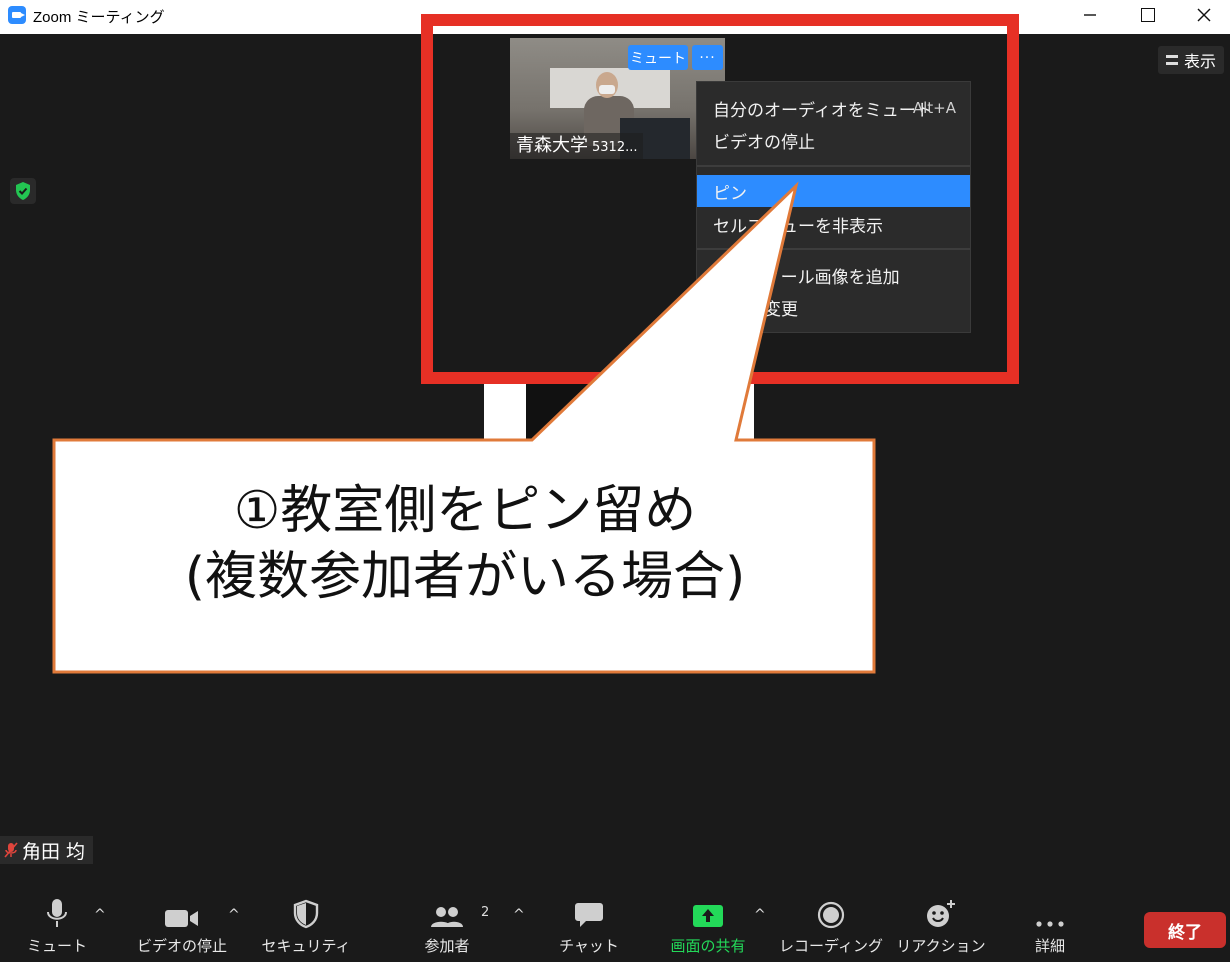 This screenshot has width=1230, height=962. What do you see at coordinates (57, 913) in the screenshot?
I see `microphone-icon` at bounding box center [57, 913].